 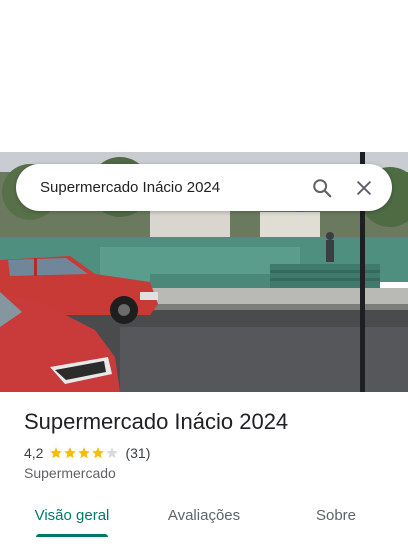 I want to click on tab-bar: Visão geral Avaliações Sobre, so click(x=204, y=519).